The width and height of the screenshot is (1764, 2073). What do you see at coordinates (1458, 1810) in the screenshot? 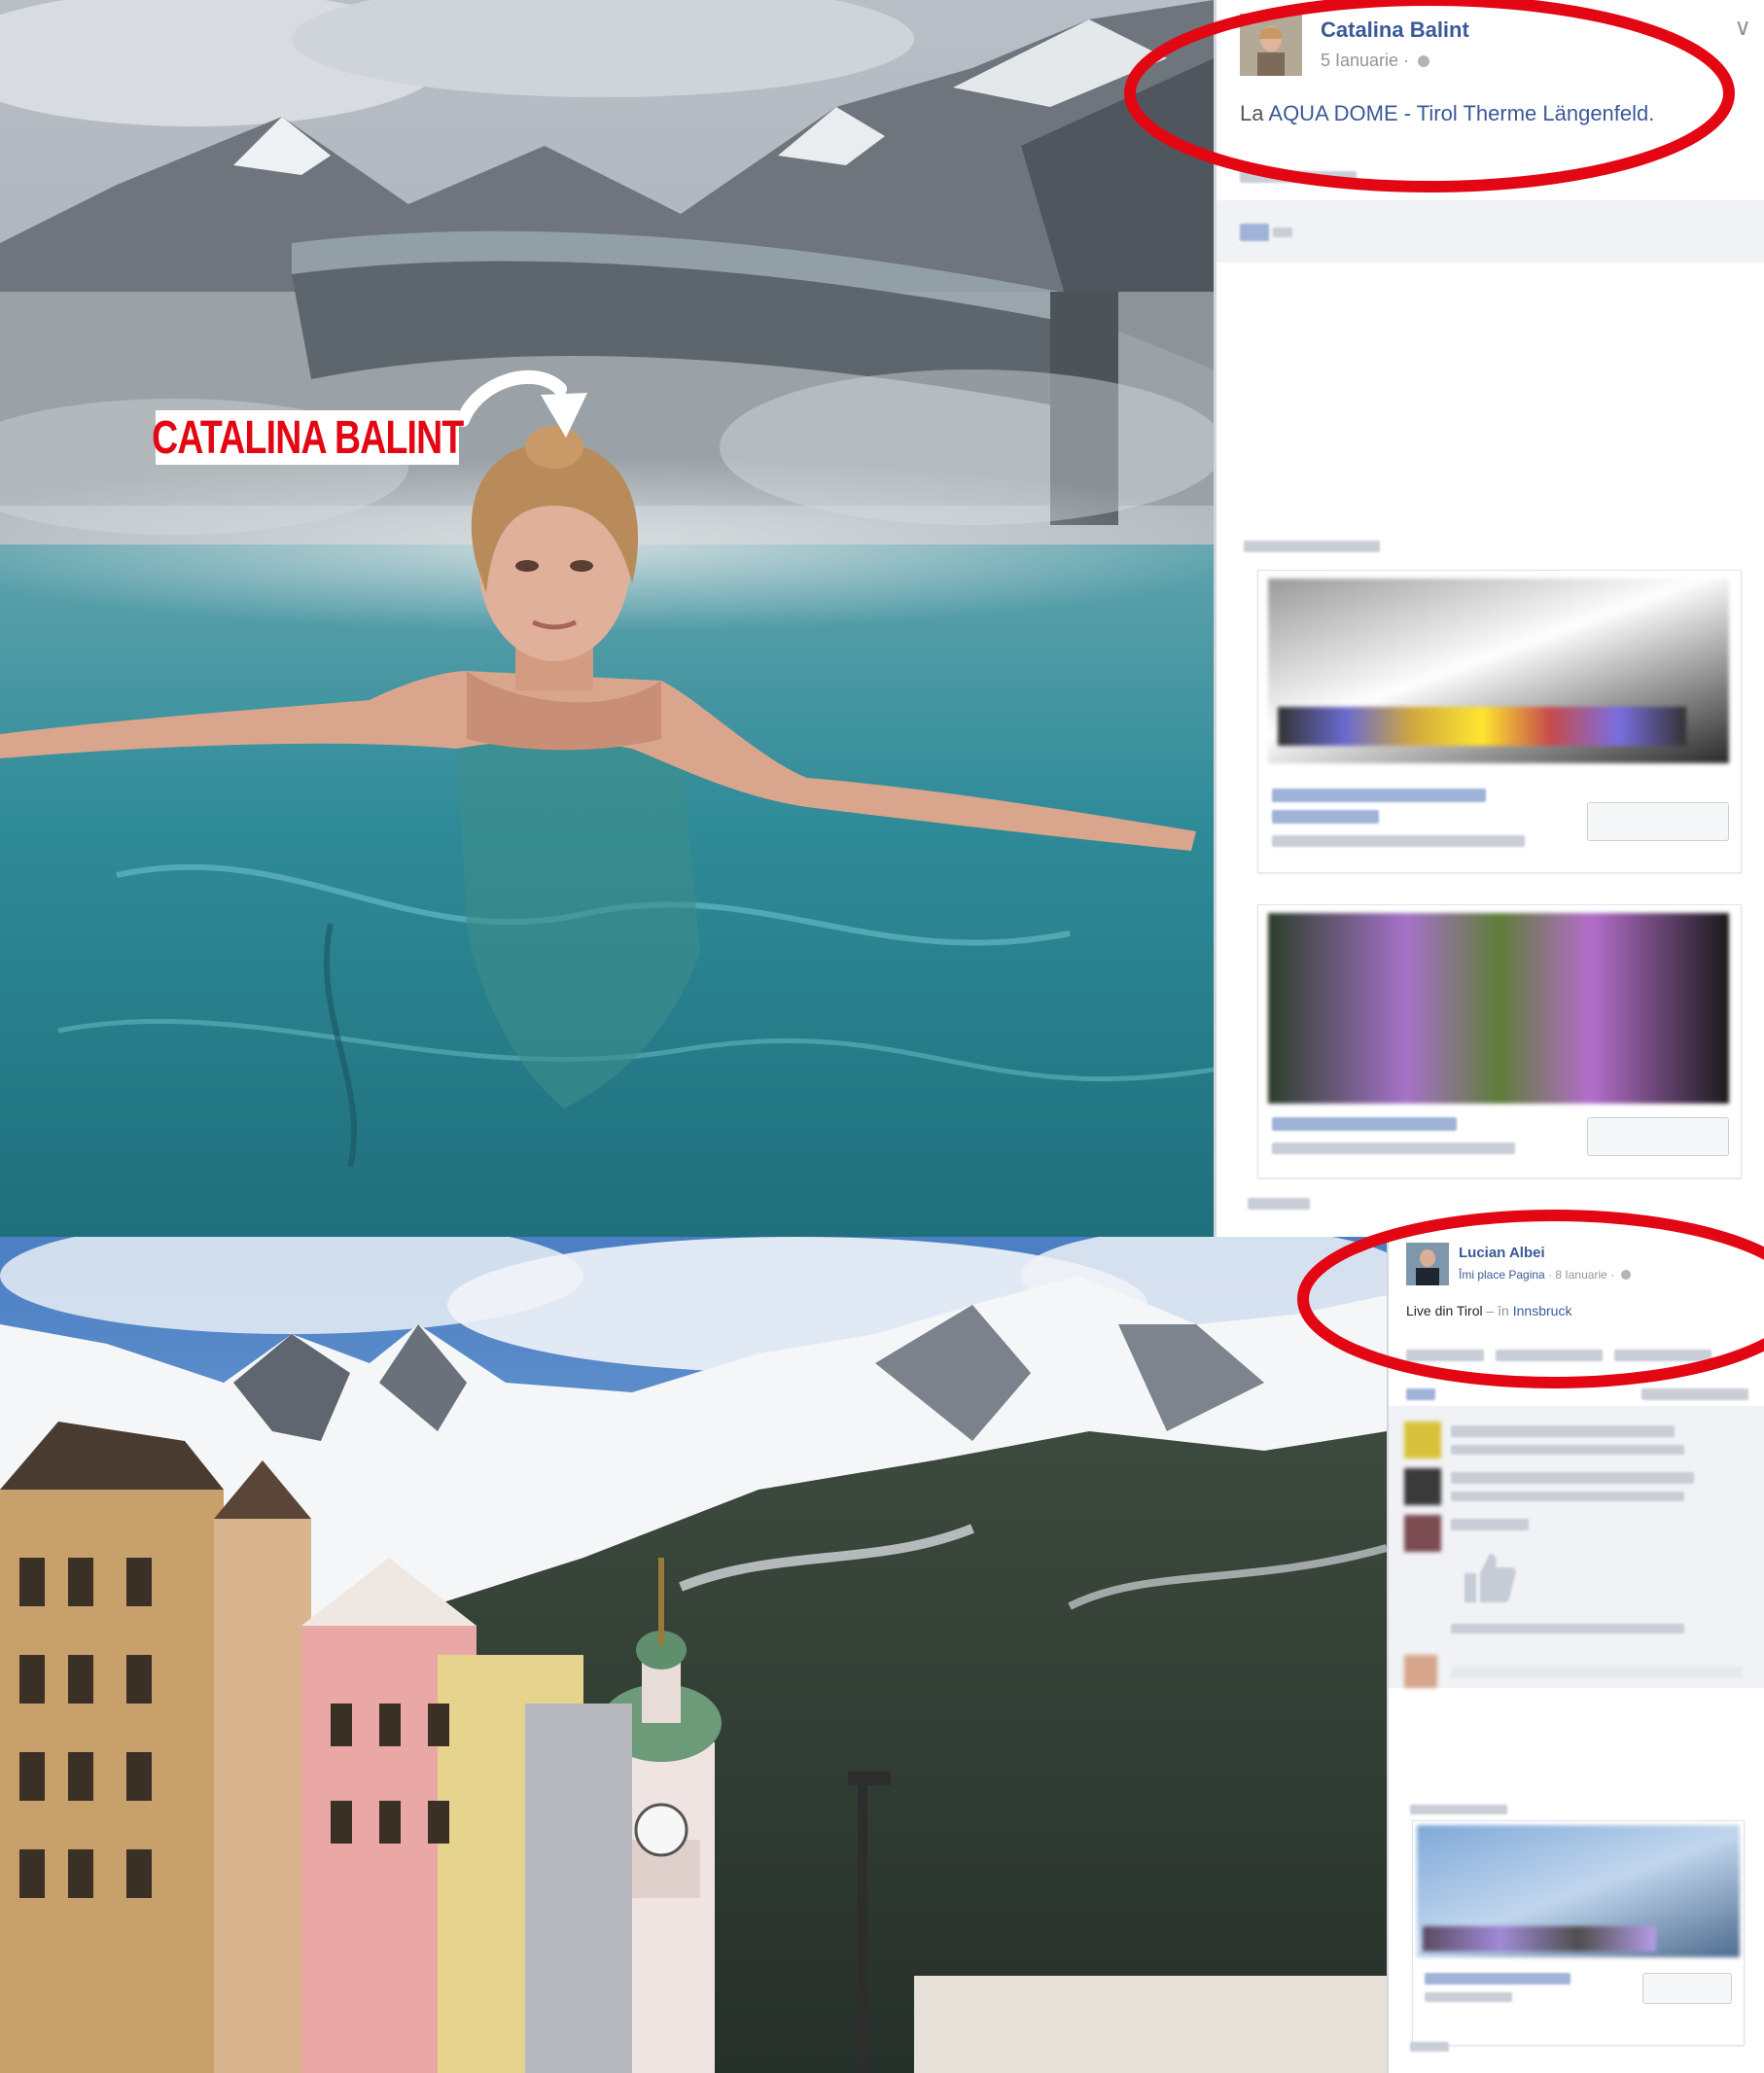
I see `related-heading` at bounding box center [1458, 1810].